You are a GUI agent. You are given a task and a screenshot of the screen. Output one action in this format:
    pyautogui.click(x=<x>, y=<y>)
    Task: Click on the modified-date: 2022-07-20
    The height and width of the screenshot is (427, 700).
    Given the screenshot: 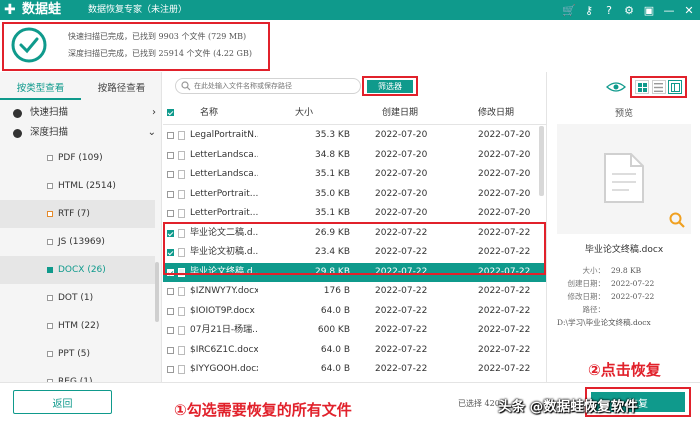 What is the action you would take?
    pyautogui.click(x=504, y=154)
    